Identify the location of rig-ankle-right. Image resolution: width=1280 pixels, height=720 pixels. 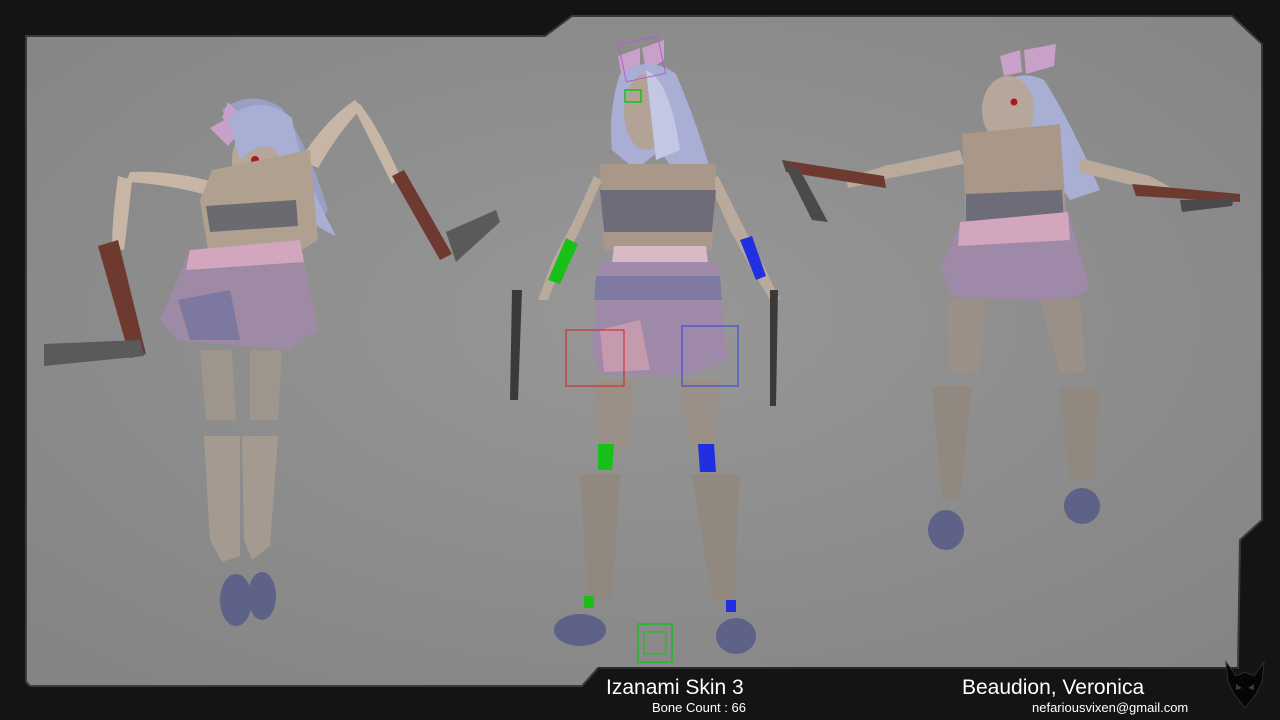
(731, 606).